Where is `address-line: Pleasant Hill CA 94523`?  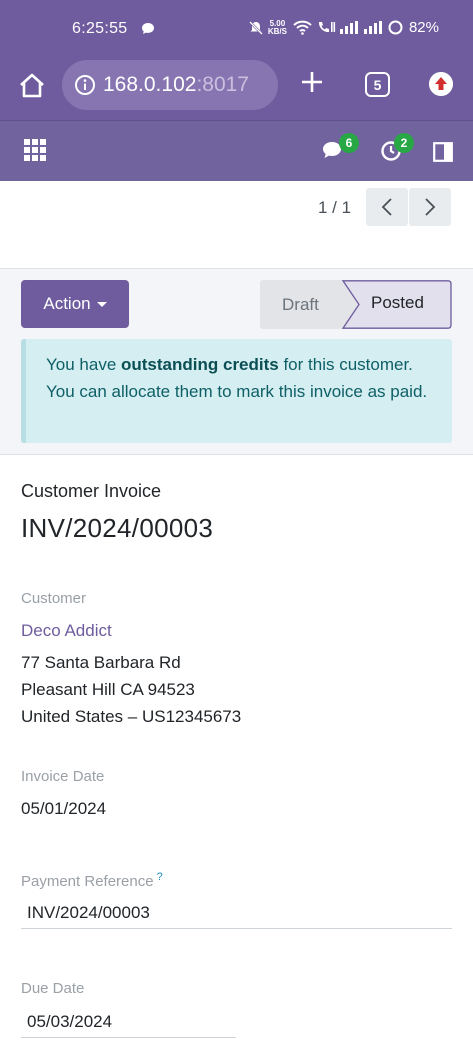 address-line: Pleasant Hill CA 94523 is located at coordinates (108, 689).